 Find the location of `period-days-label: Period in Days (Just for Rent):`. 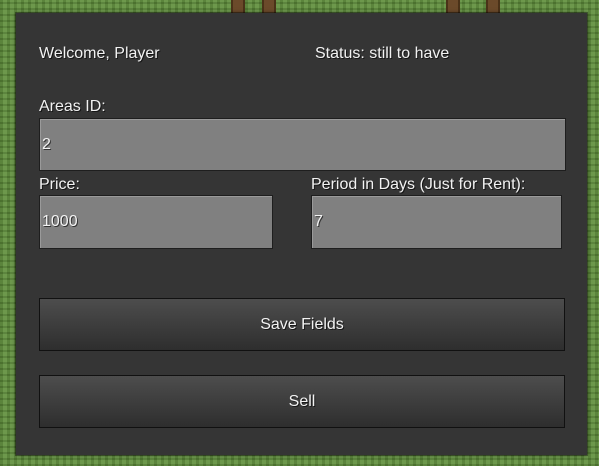

period-days-label: Period in Days (Just for Rent): is located at coordinates (418, 184).